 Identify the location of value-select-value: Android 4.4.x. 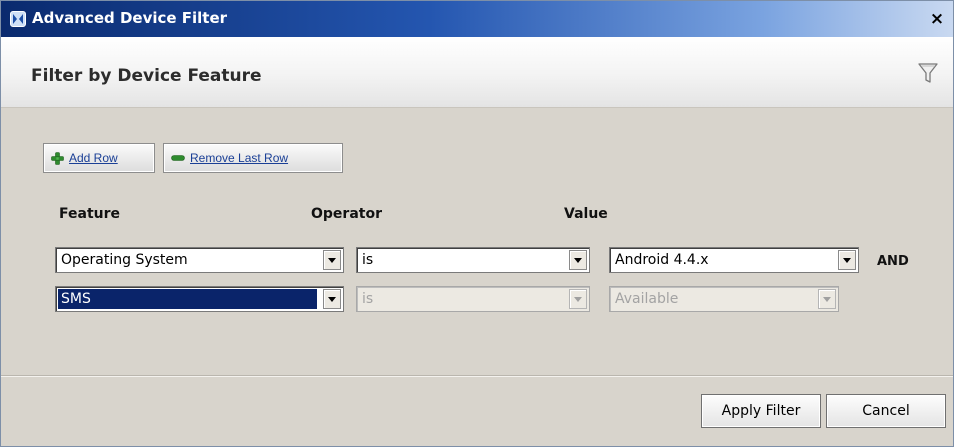
(662, 260).